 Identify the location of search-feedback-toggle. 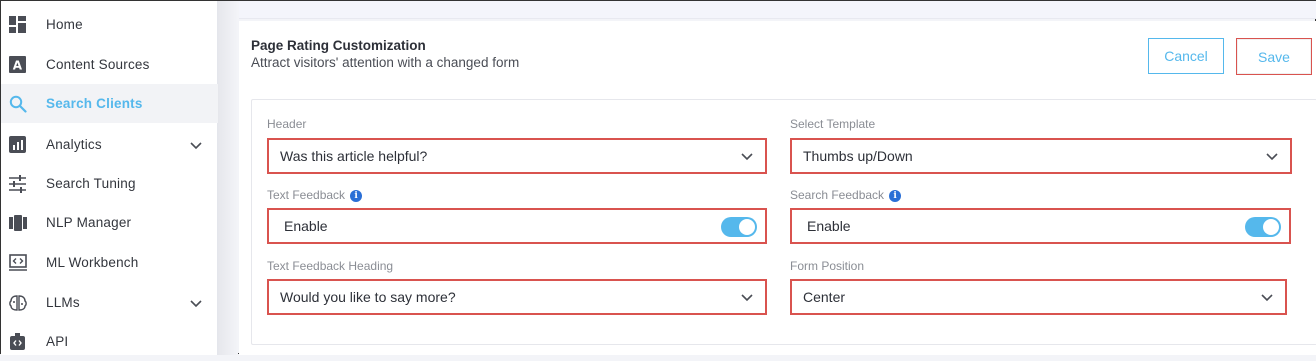
(1263, 227).